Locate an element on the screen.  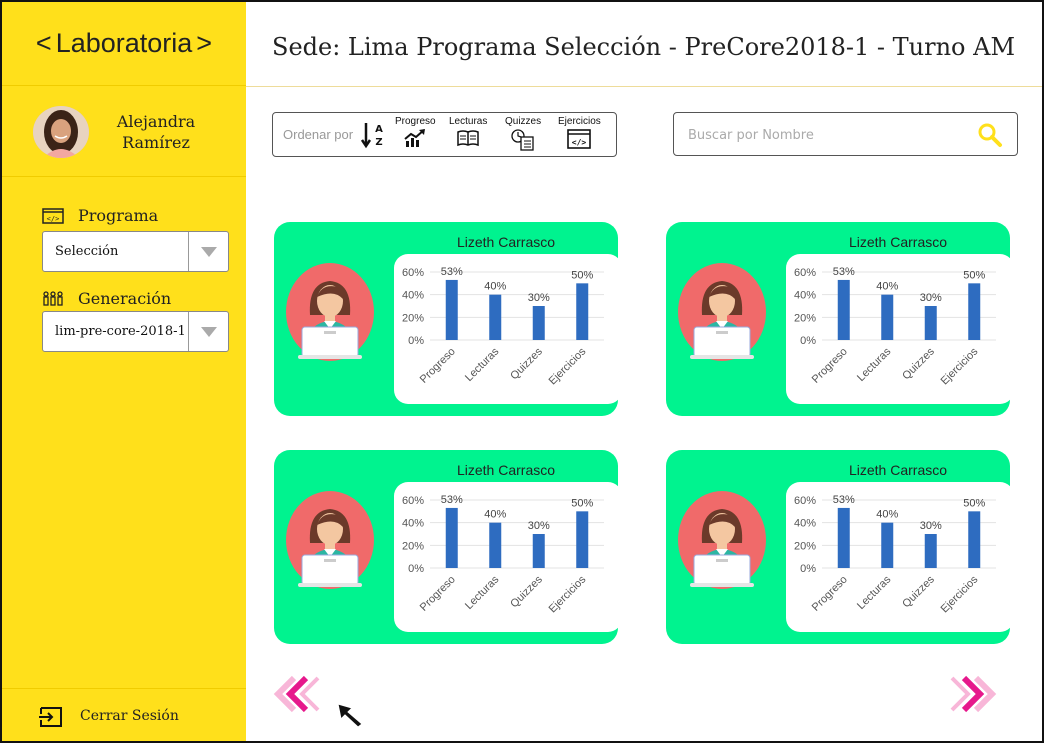
svg-text: A is located at coordinates (379, 129).